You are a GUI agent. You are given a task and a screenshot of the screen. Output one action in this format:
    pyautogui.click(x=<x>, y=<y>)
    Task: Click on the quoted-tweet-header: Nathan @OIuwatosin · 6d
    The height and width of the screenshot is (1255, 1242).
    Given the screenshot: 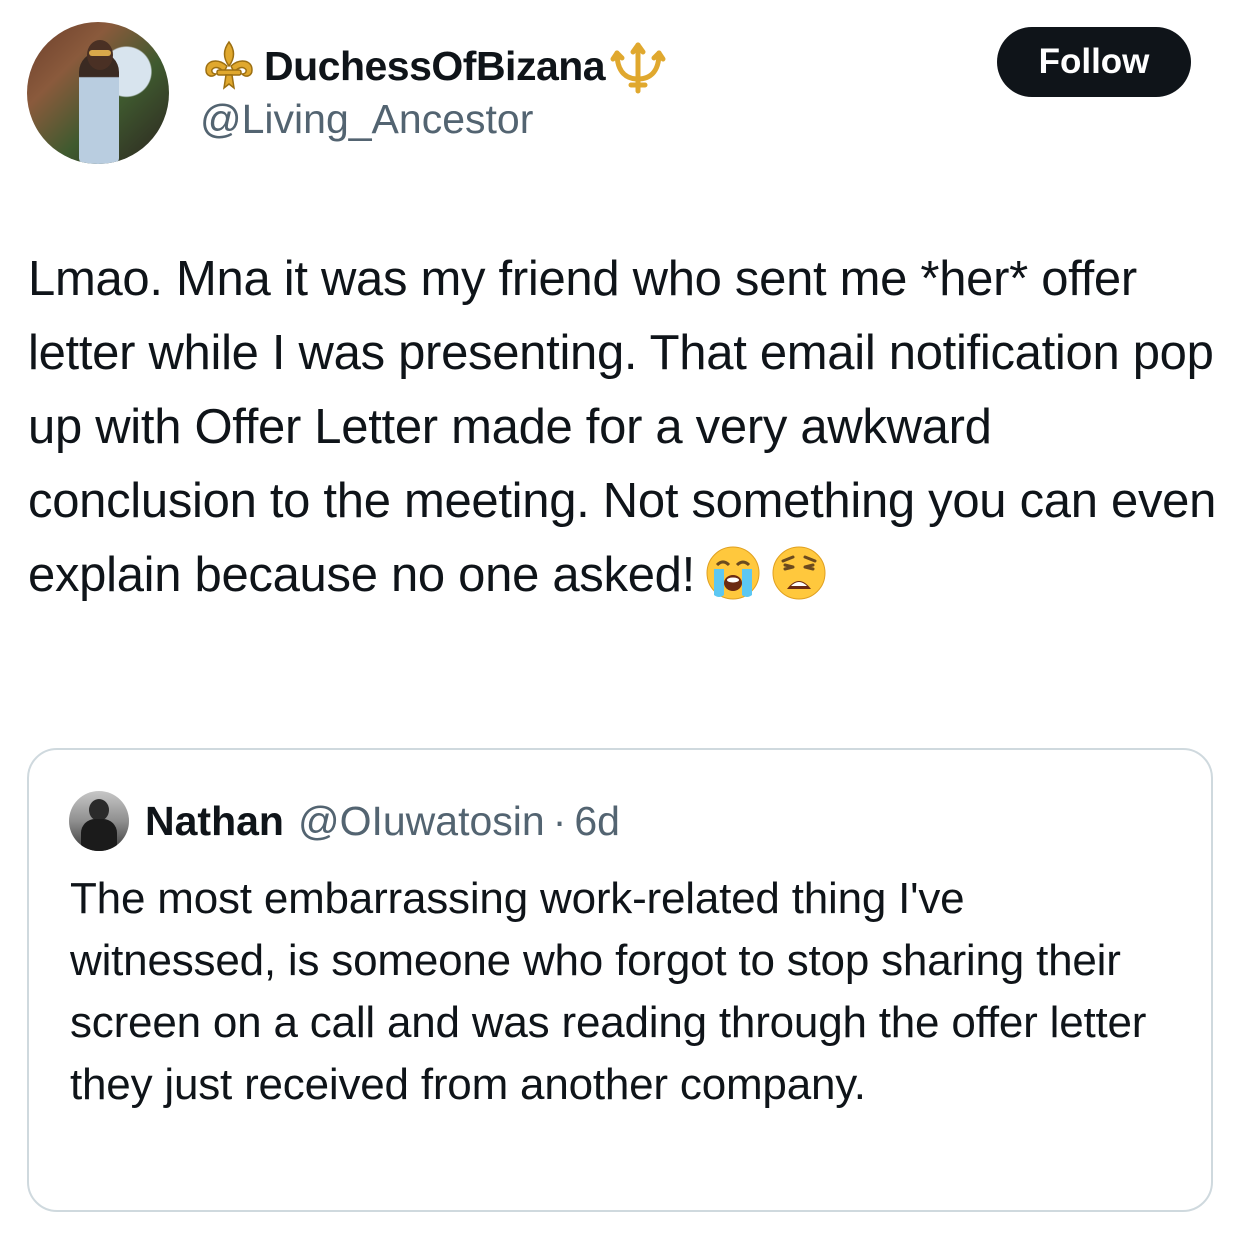 What is the action you would take?
    pyautogui.click(x=344, y=821)
    